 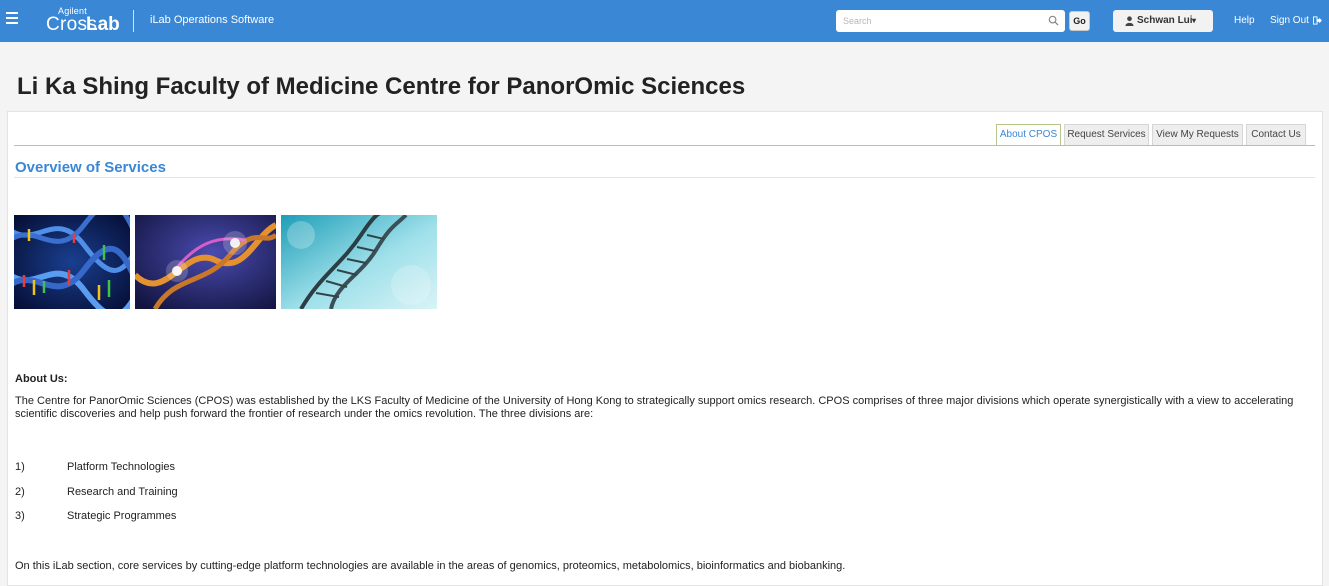 I want to click on user-name: Schwan Lui, so click(x=1165, y=20).